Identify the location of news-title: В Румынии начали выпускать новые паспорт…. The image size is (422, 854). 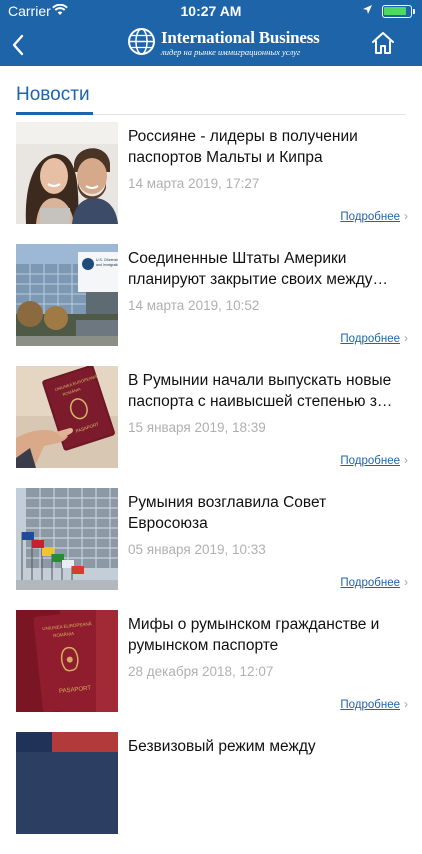
(269, 391).